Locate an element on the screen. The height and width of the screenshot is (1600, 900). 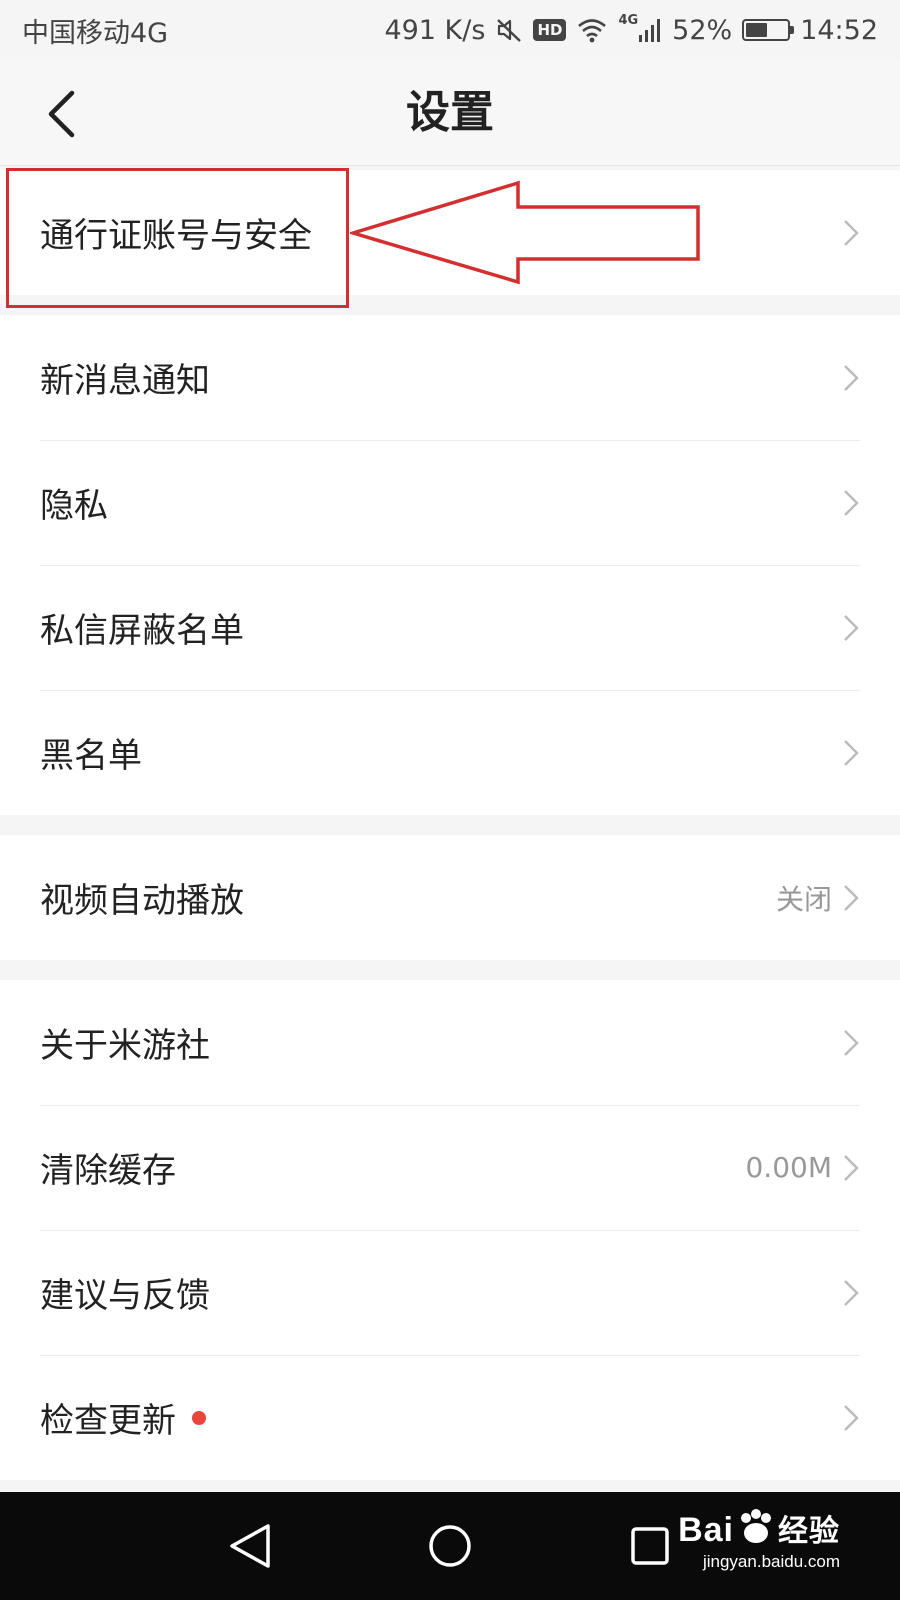
watermark-logo-left: Bai is located at coordinates (706, 1530).